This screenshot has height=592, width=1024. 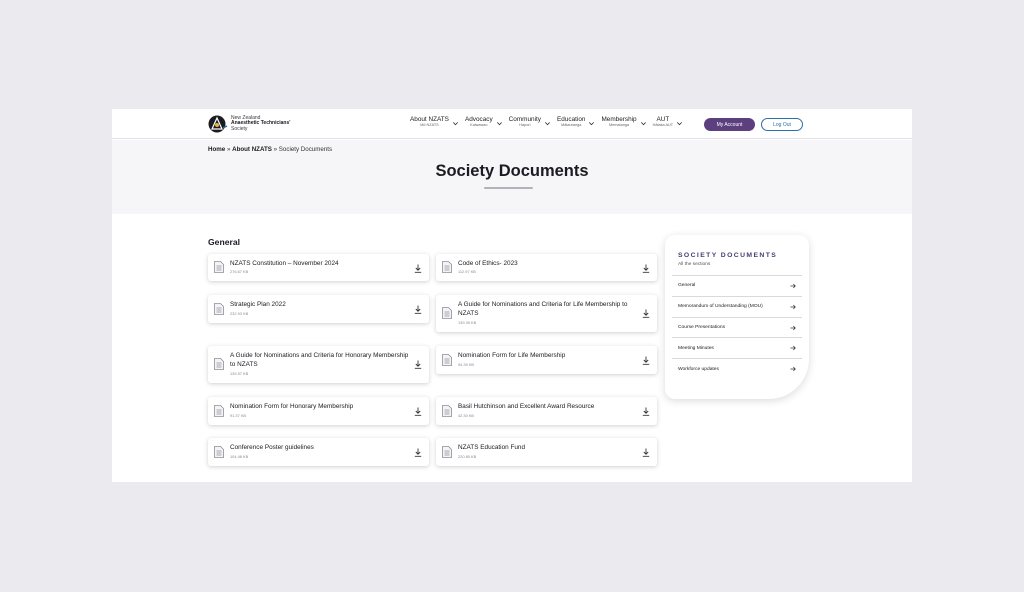 I want to click on document-size: 91.37 KB, so click(x=238, y=415).